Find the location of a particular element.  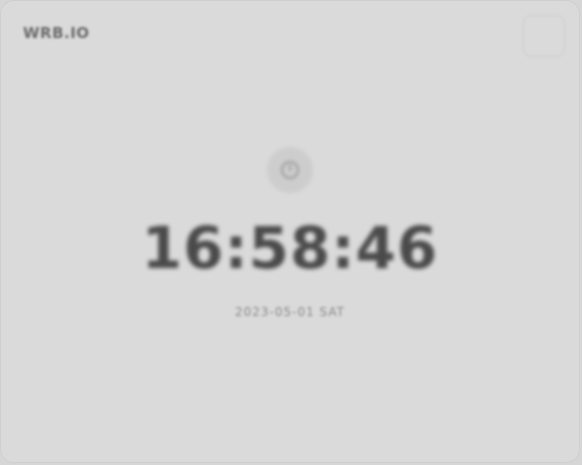

time-display: 16:58:46 is located at coordinates (290, 248).